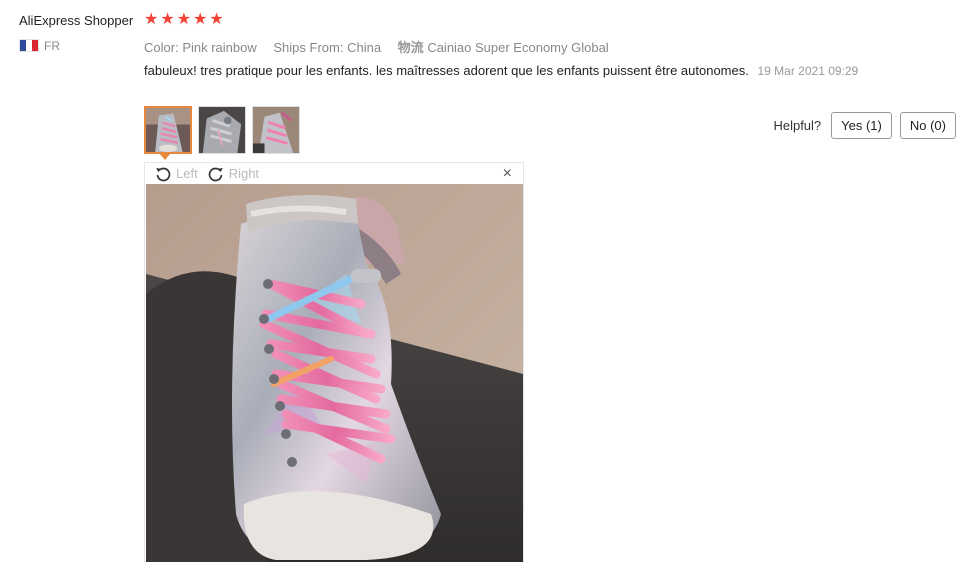  Describe the element at coordinates (187, 173) in the screenshot. I see `rotate-left-label: Left` at that location.